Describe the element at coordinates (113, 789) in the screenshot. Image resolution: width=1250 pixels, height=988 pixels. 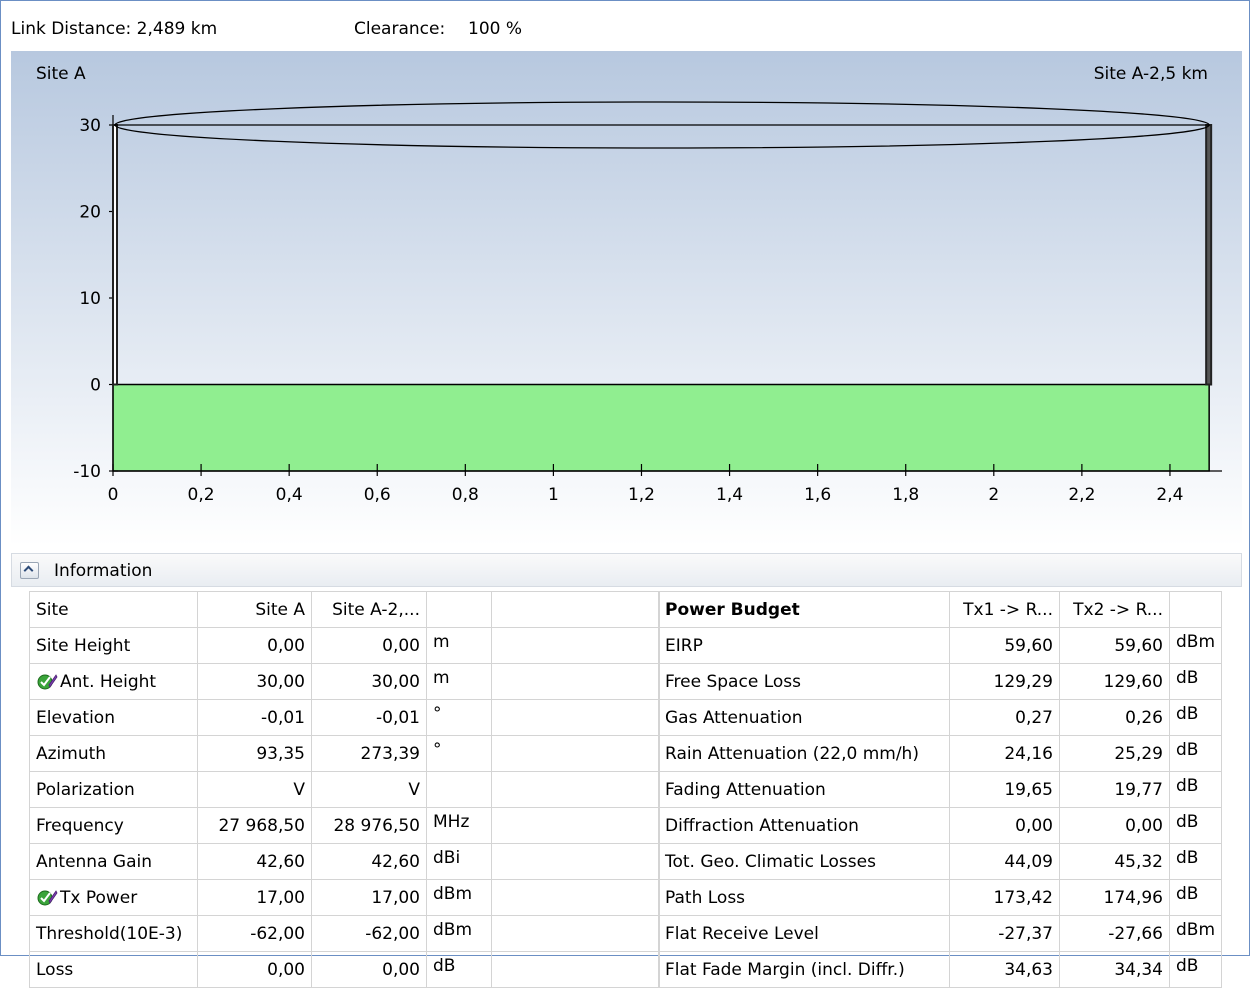
I see `row-label-cell: Polarization` at that location.